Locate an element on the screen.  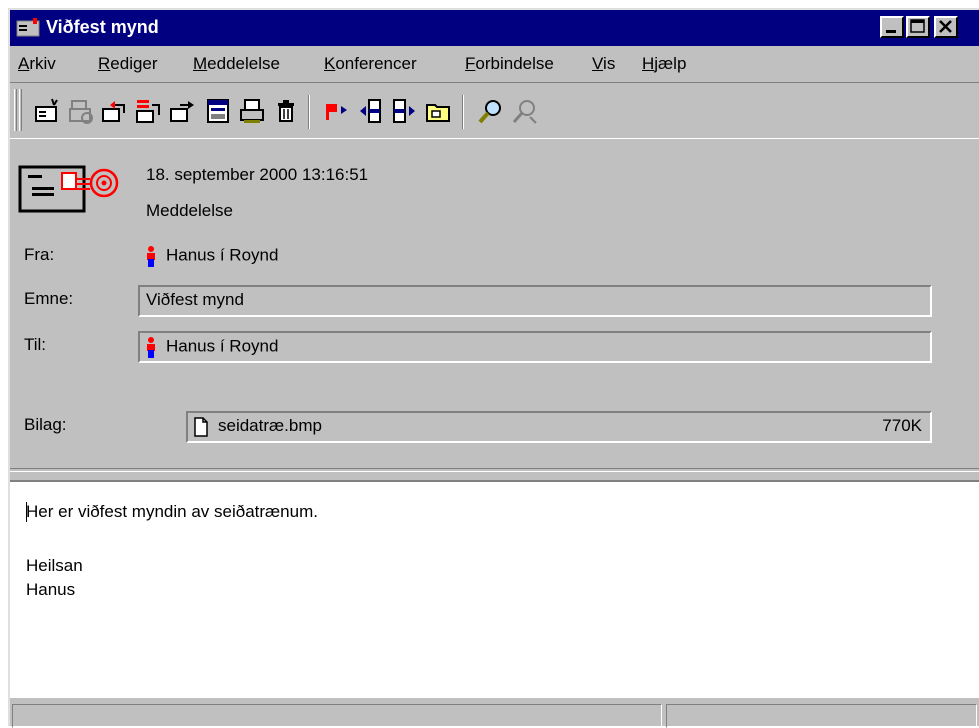
minimize-button is located at coordinates (892, 27).